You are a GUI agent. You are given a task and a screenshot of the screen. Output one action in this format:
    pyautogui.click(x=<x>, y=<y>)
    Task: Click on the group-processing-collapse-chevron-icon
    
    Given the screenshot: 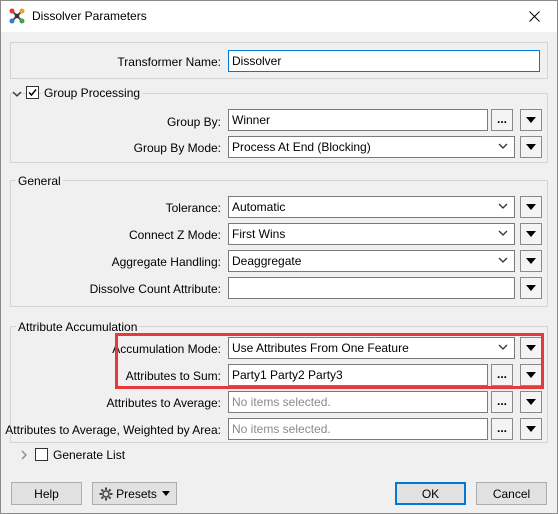 What is the action you would take?
    pyautogui.click(x=17, y=94)
    